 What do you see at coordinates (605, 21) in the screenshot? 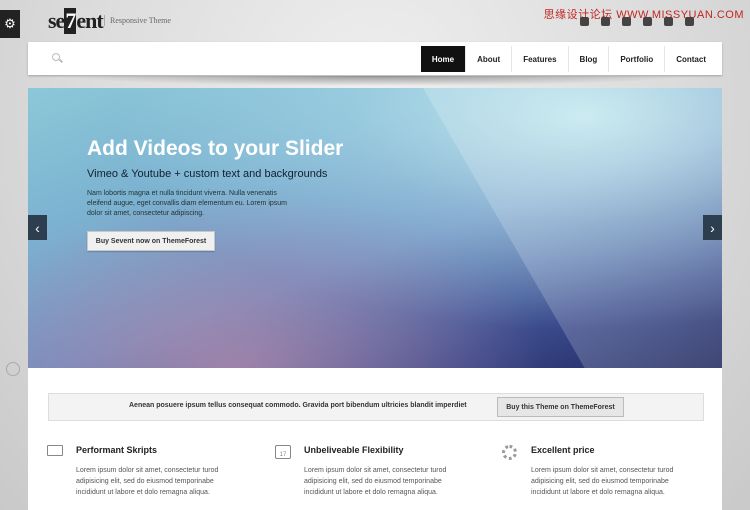
I see `twitter-icon` at bounding box center [605, 21].